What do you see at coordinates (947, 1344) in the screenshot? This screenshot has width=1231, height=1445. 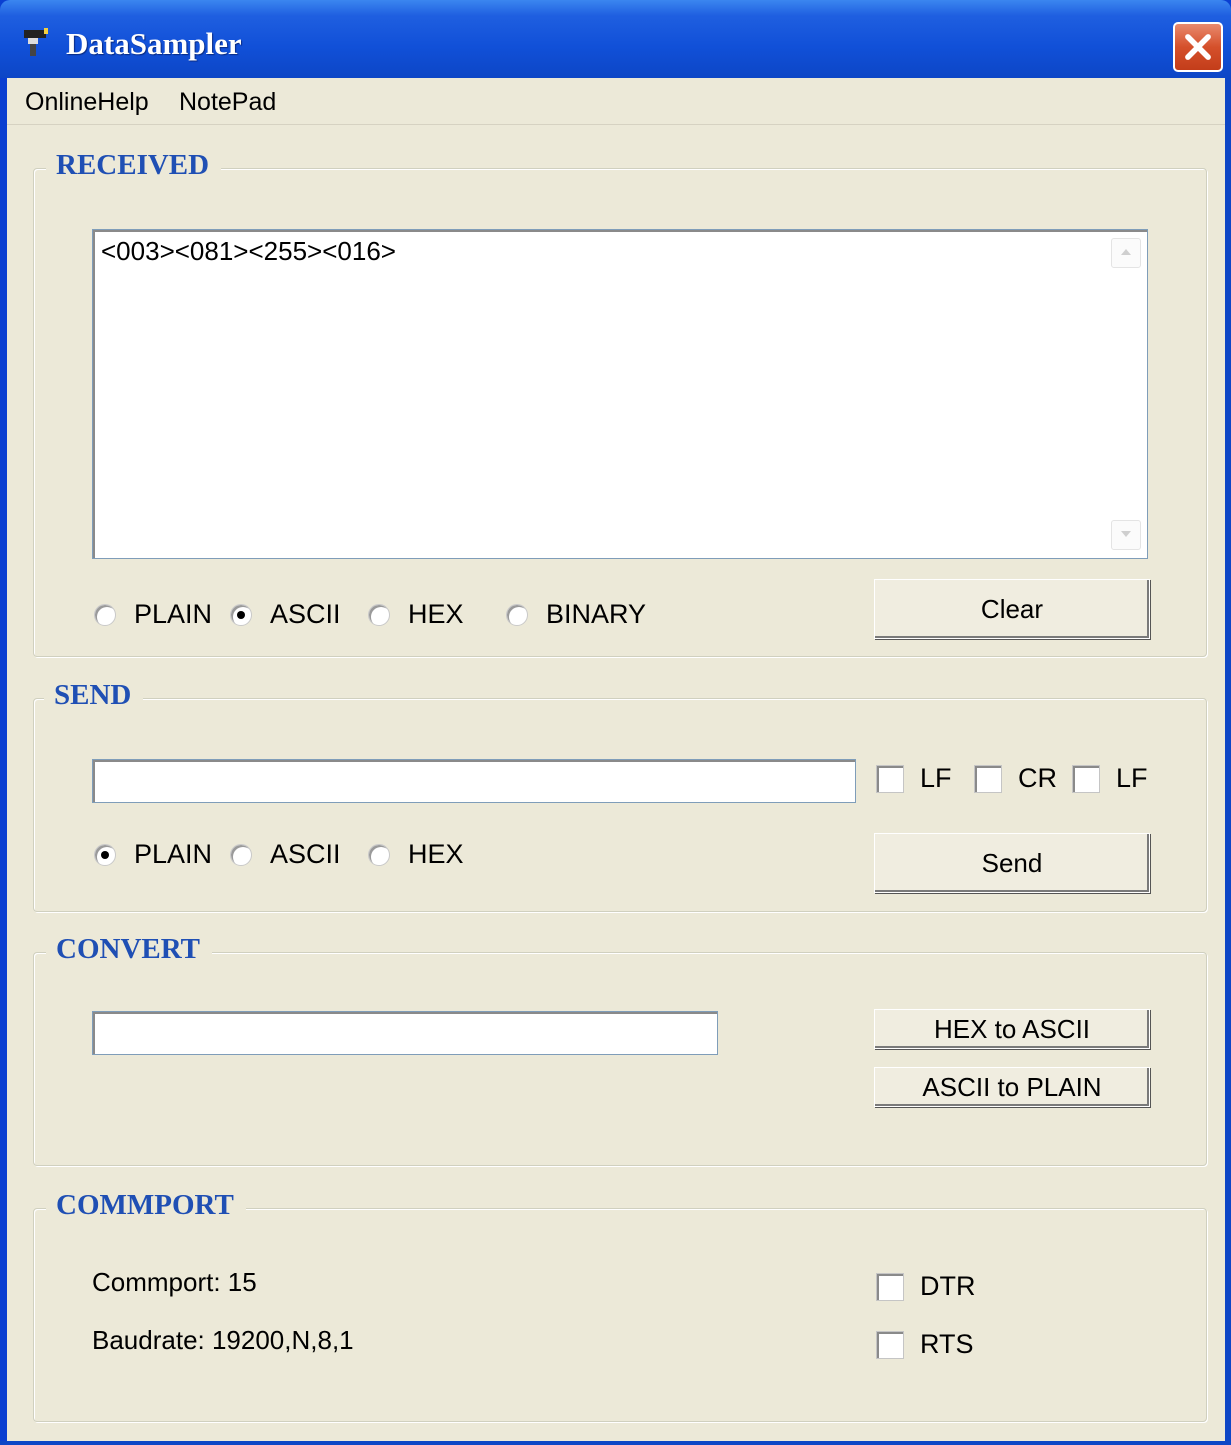 I see `checkbox-label: RTS` at bounding box center [947, 1344].